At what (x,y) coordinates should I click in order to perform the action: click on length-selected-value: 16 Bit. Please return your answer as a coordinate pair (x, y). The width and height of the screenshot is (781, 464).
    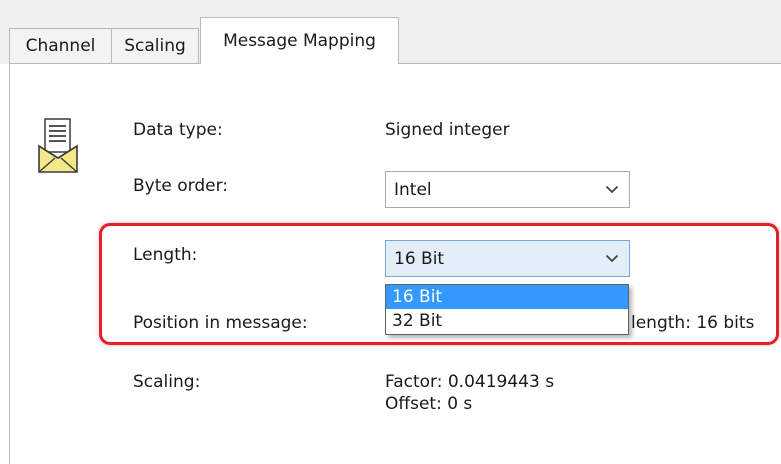
    Looking at the image, I should click on (419, 258).